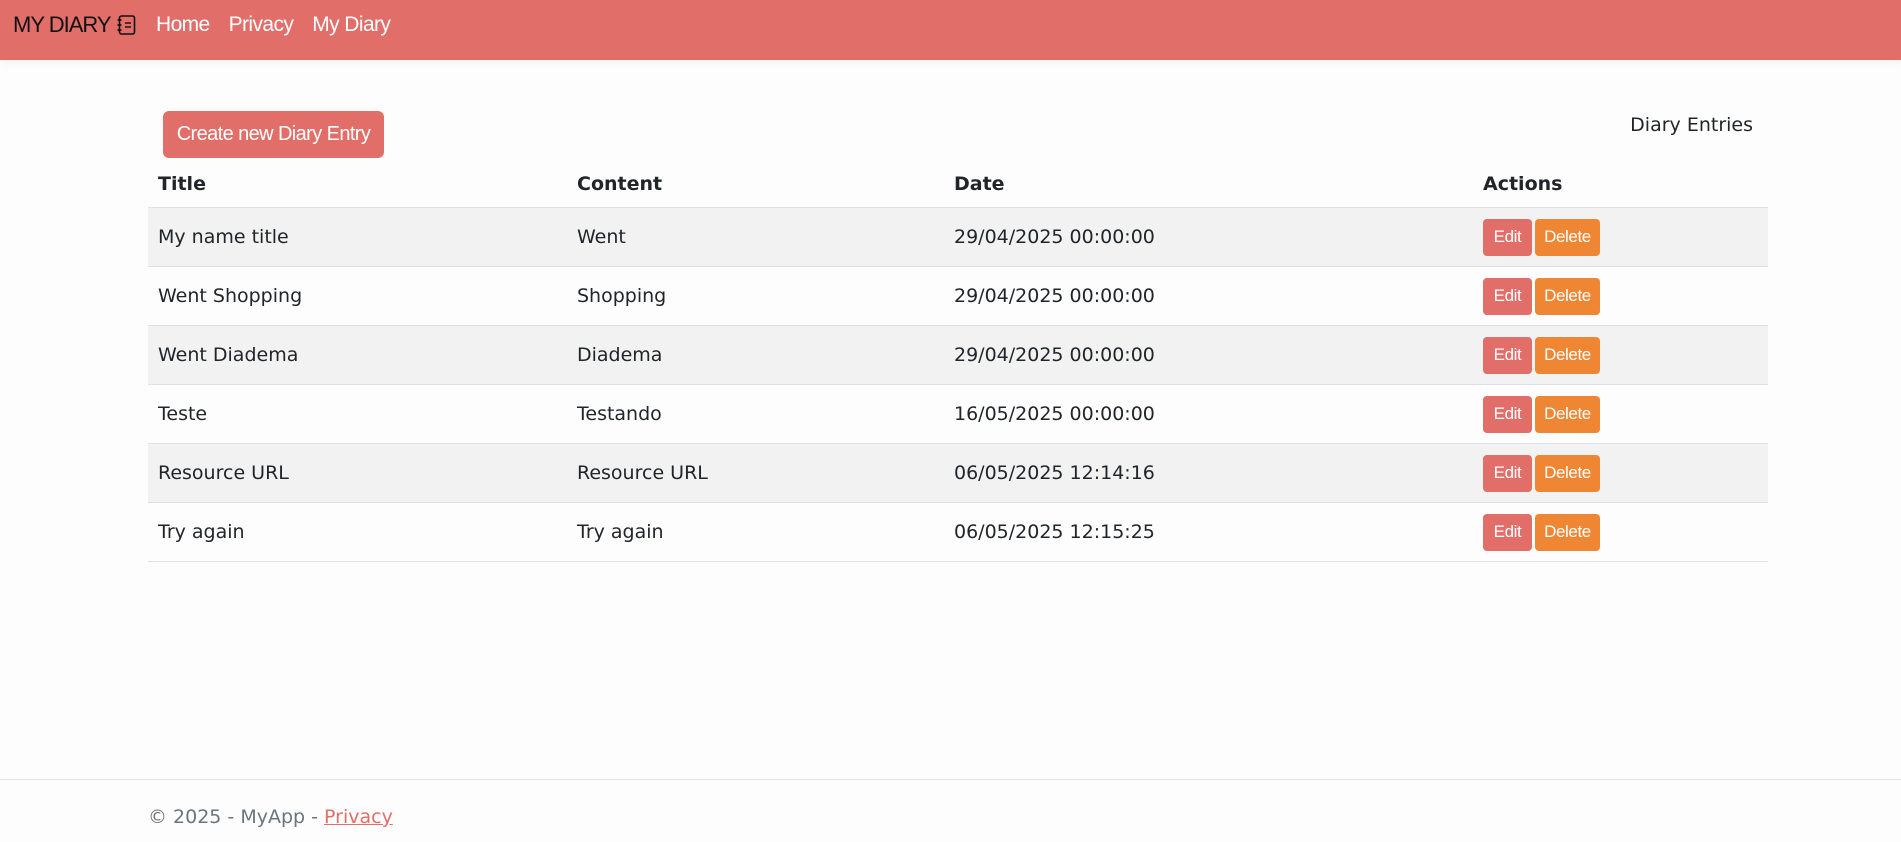 Image resolution: width=1901 pixels, height=842 pixels. I want to click on copyright-text: © 2025 - MyApp -, so click(236, 817).